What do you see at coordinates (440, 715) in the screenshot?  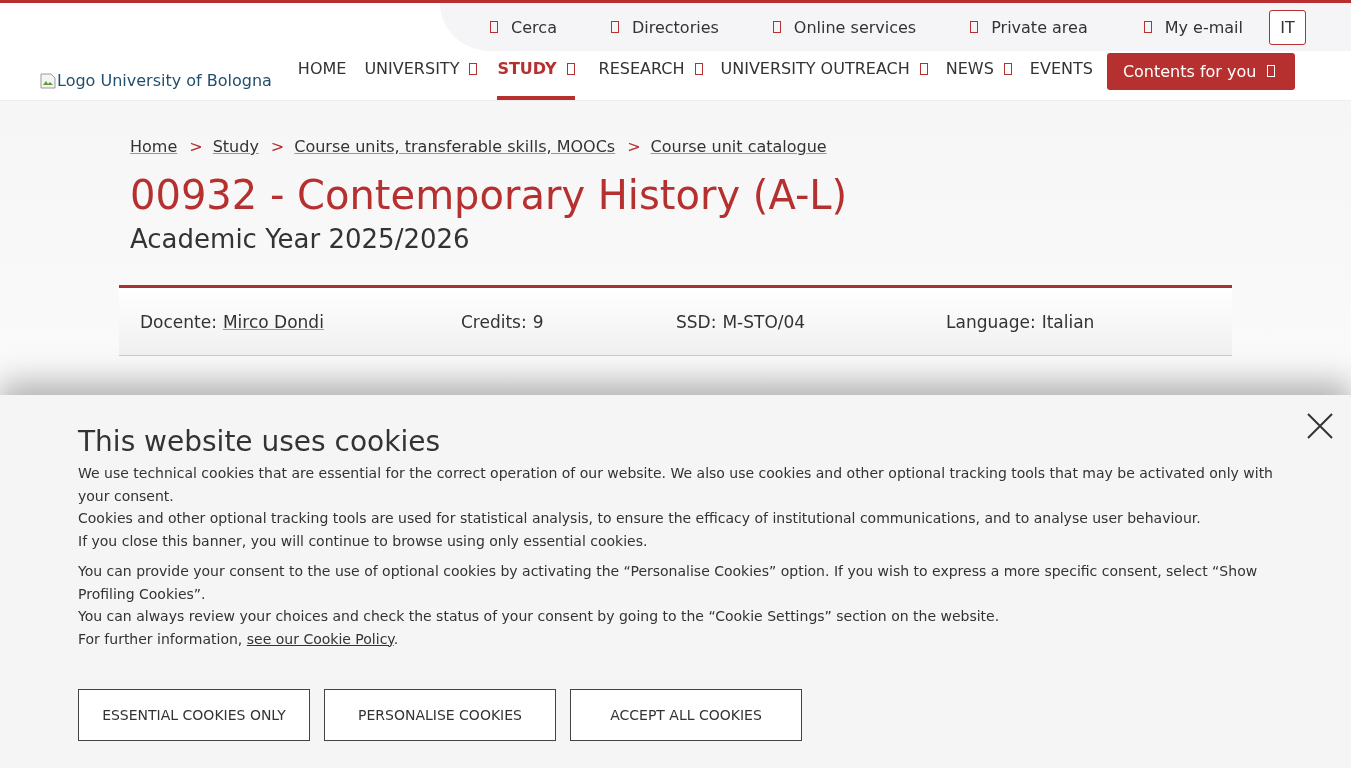 I see `cookie-button: PERSONALISE COOKIES` at bounding box center [440, 715].